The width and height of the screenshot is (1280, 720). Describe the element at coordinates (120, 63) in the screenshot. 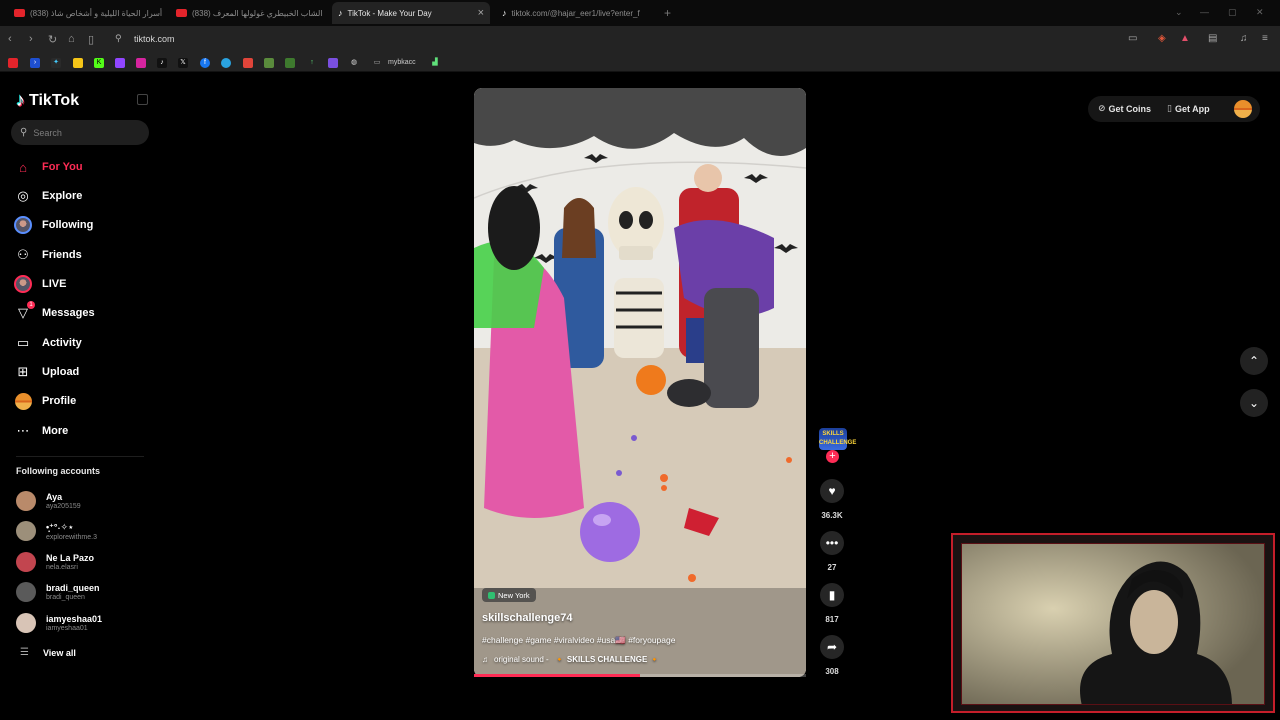

I see `twitch-icon` at that location.